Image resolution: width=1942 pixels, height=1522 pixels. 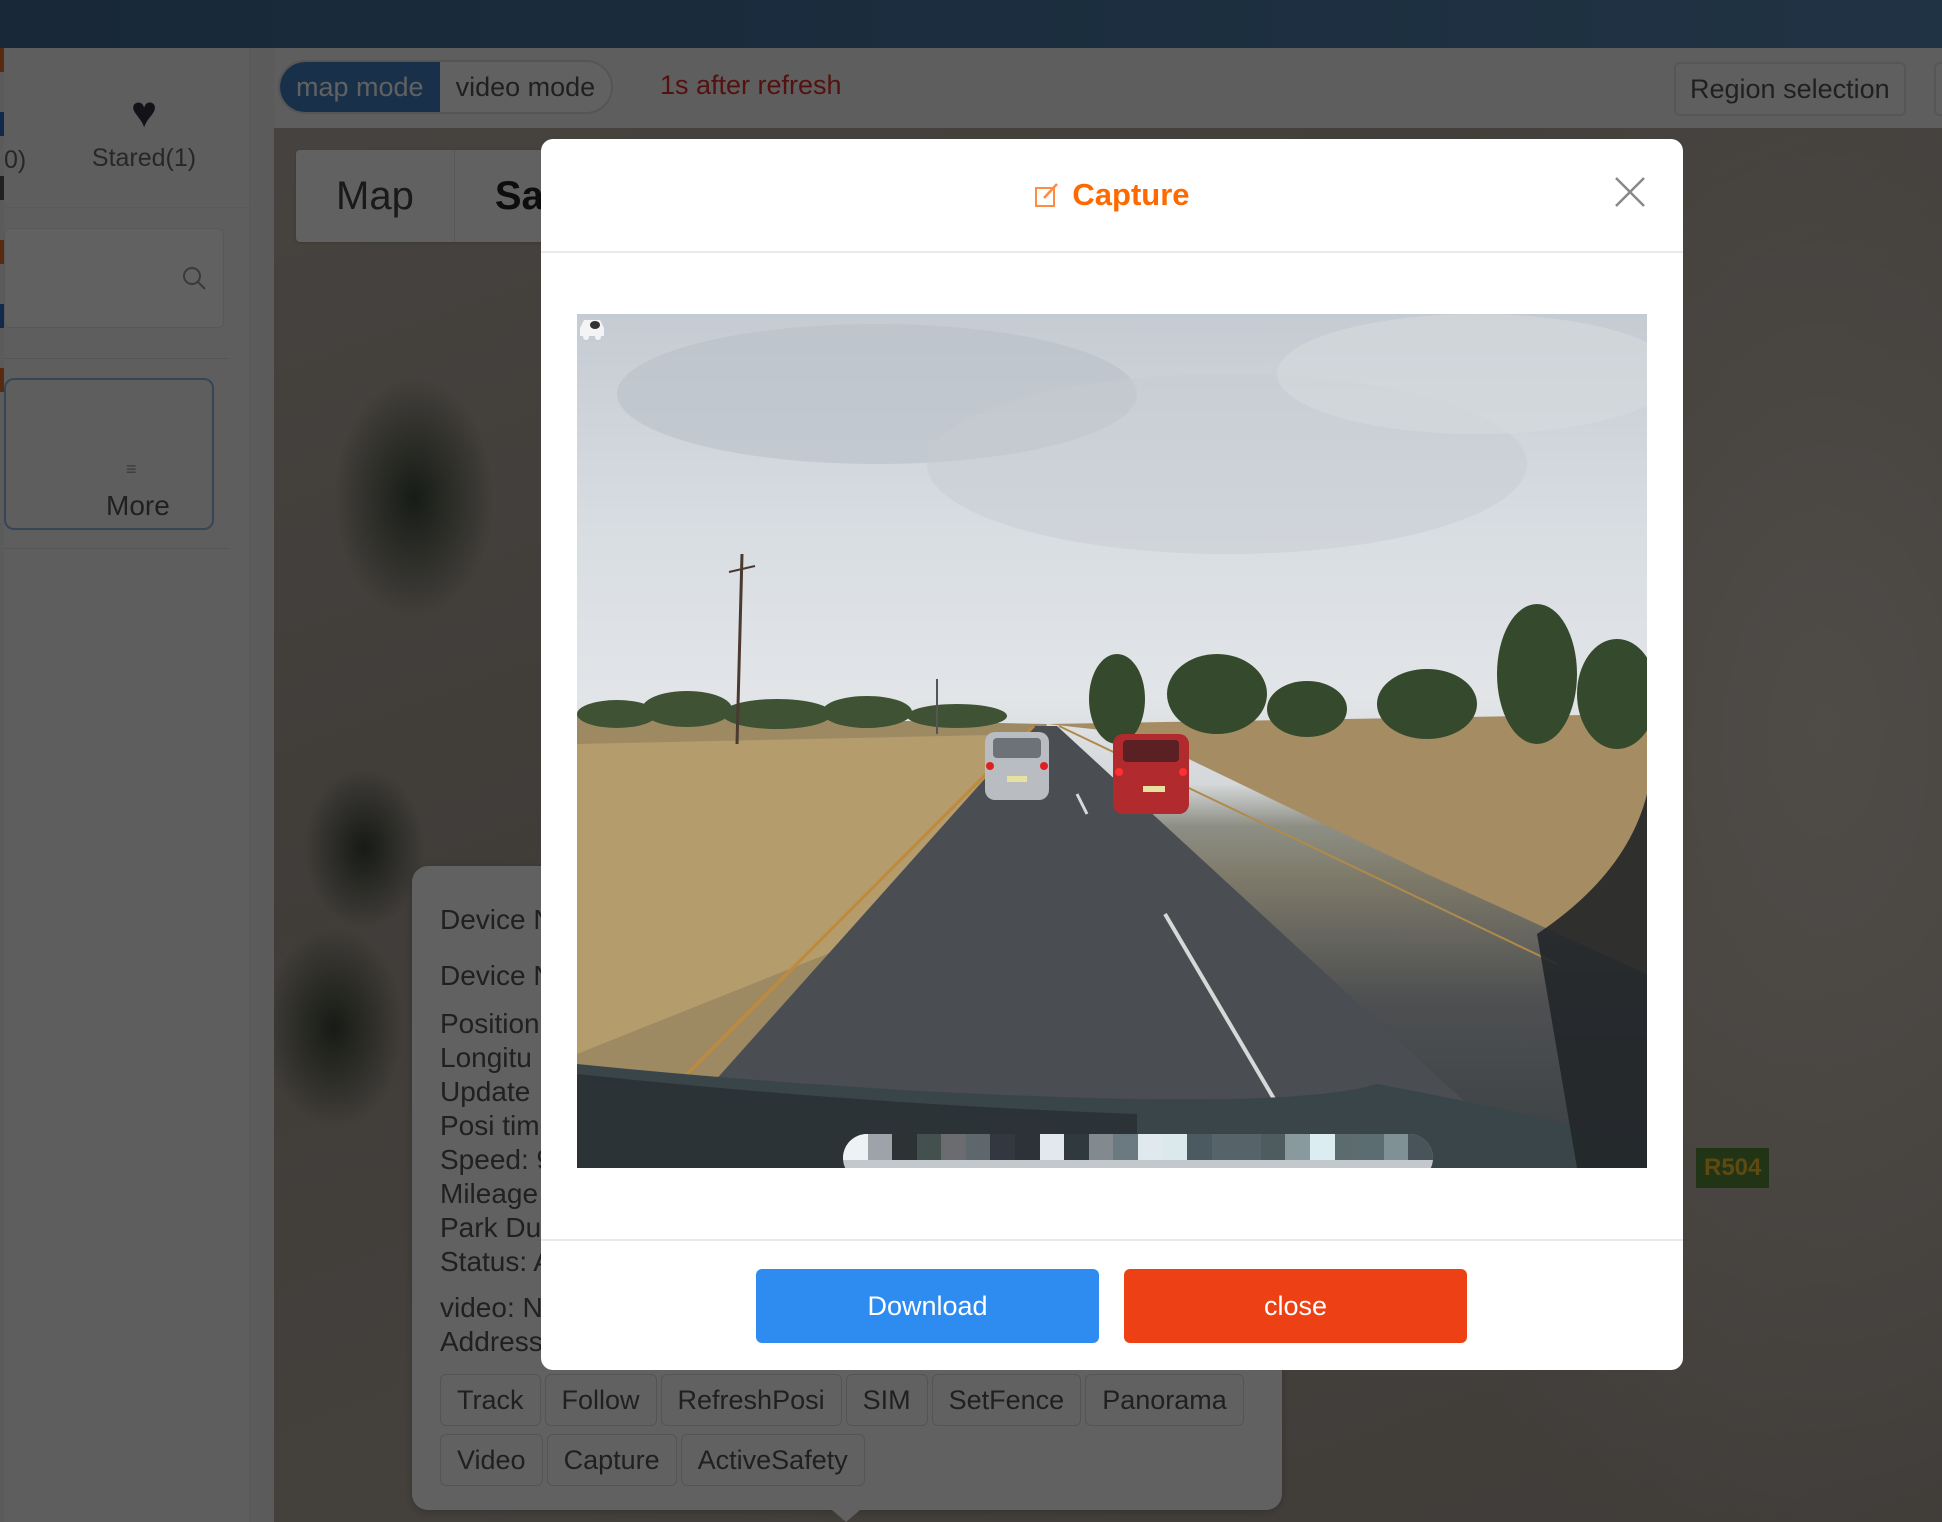 I want to click on dialog-header: Capture, so click(x=1112, y=196).